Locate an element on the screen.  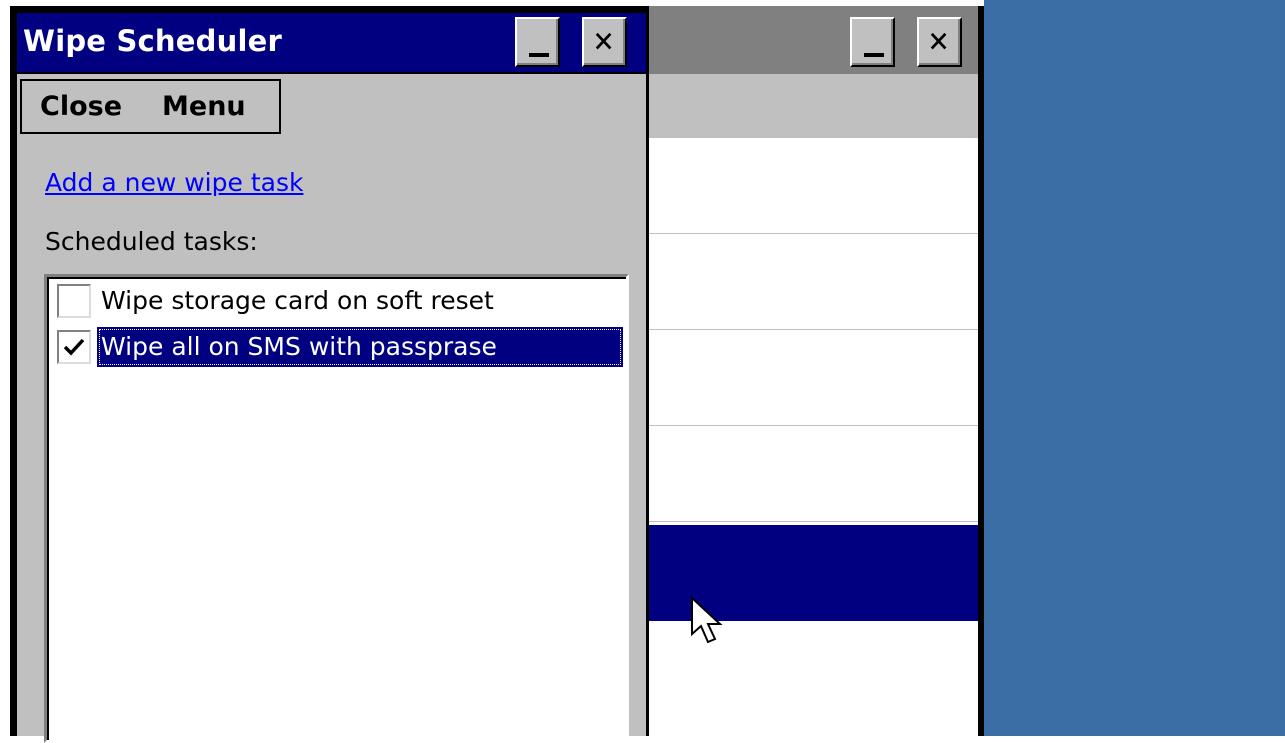
task-item: Wipe storage card on soft reset is located at coordinates (339, 301).